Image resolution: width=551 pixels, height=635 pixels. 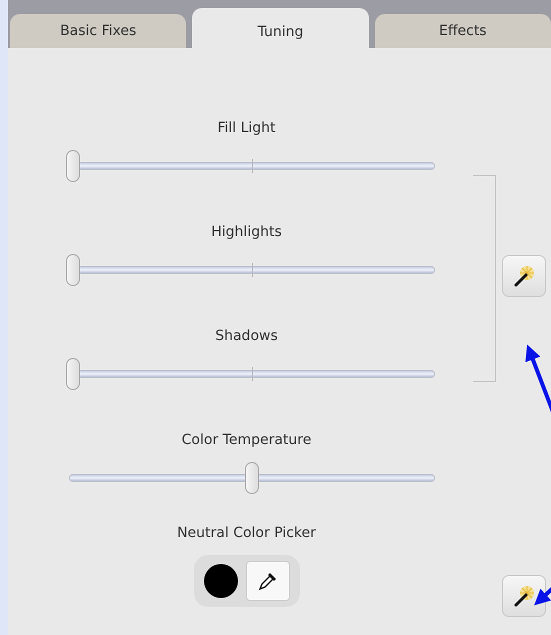 What do you see at coordinates (246, 129) in the screenshot?
I see `slider-label: Fill Light` at bounding box center [246, 129].